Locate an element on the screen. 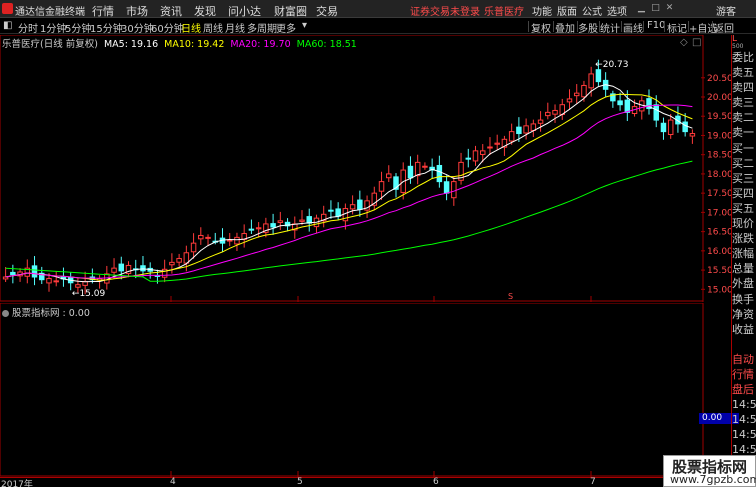 This screenshot has height=487, width=756. date-axis: 2017年 4 5 6 7 is located at coordinates (352, 482).